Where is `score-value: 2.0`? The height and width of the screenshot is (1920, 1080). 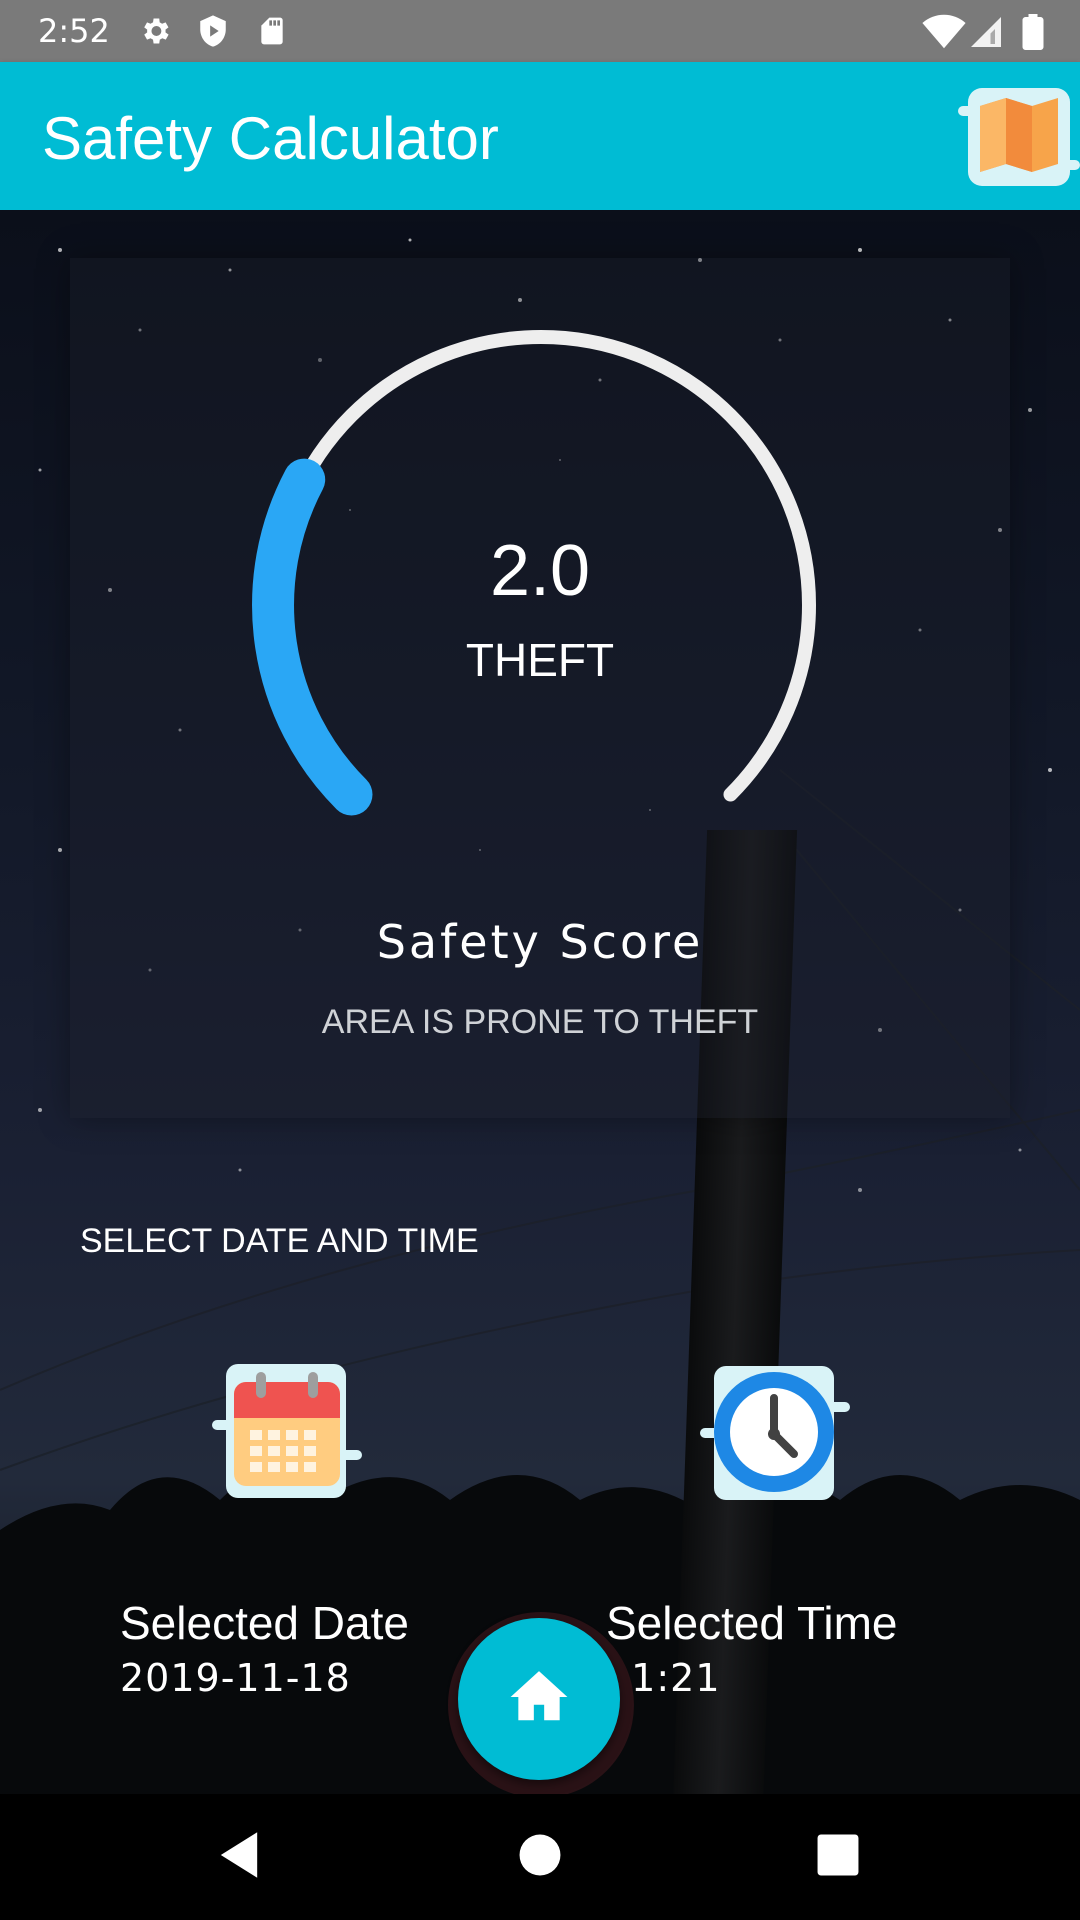
score-value: 2.0 is located at coordinates (540, 571).